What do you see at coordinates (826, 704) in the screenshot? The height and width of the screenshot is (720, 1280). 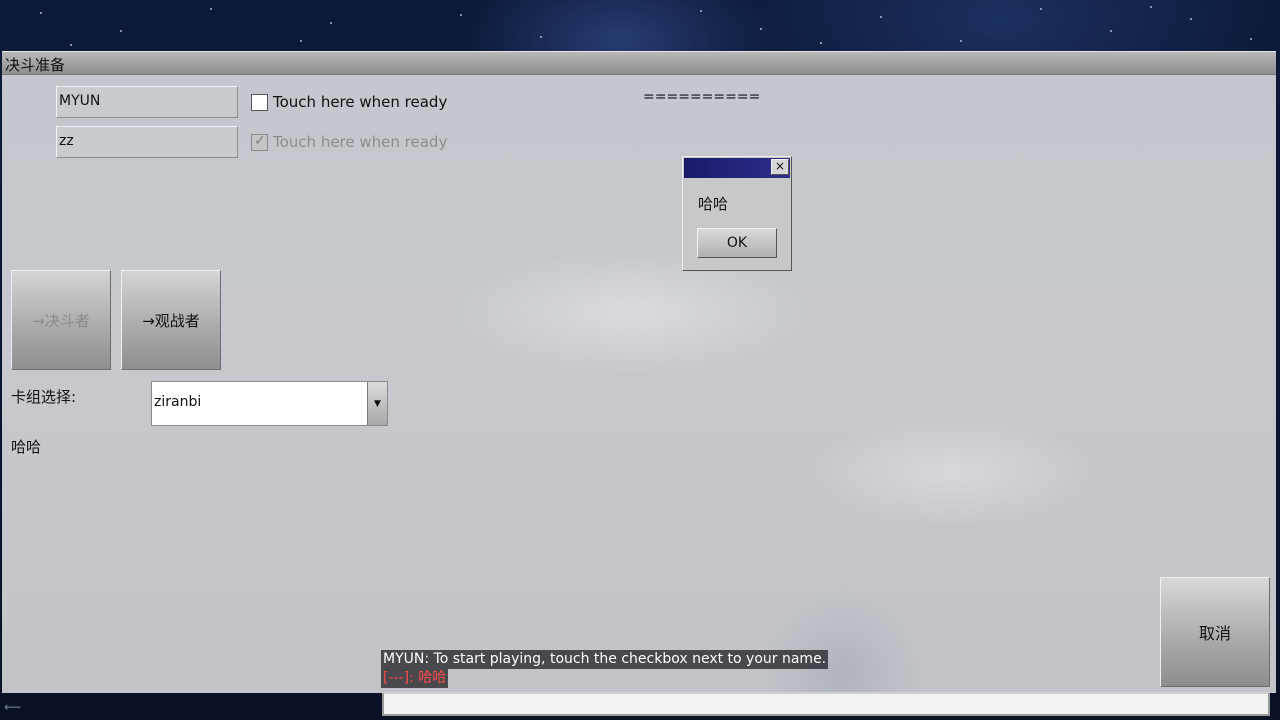 I see `chat-input` at bounding box center [826, 704].